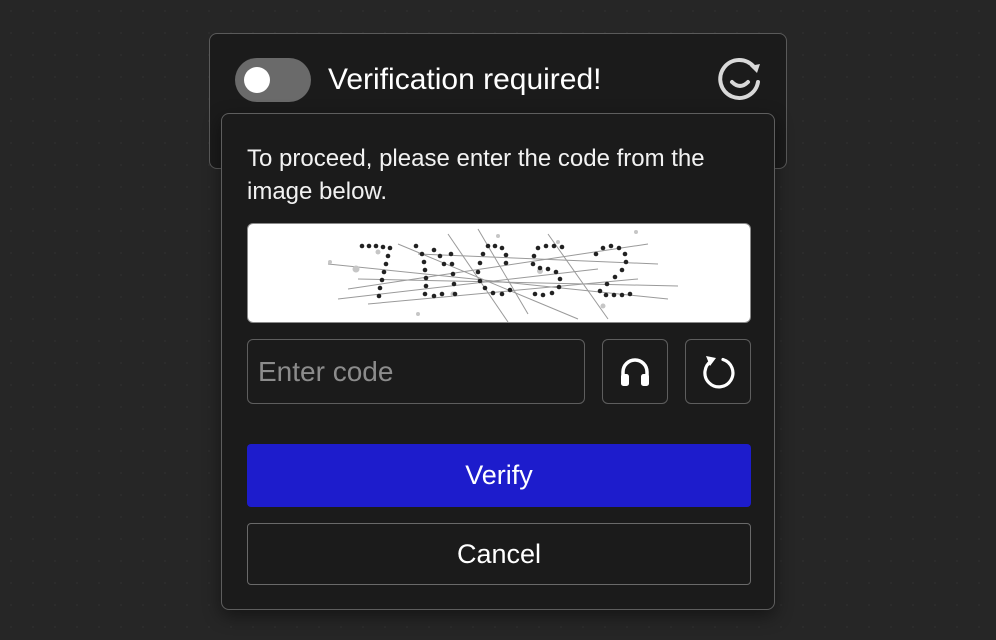  Describe the element at coordinates (499, 475) in the screenshot. I see `verify-button: Verify` at that location.